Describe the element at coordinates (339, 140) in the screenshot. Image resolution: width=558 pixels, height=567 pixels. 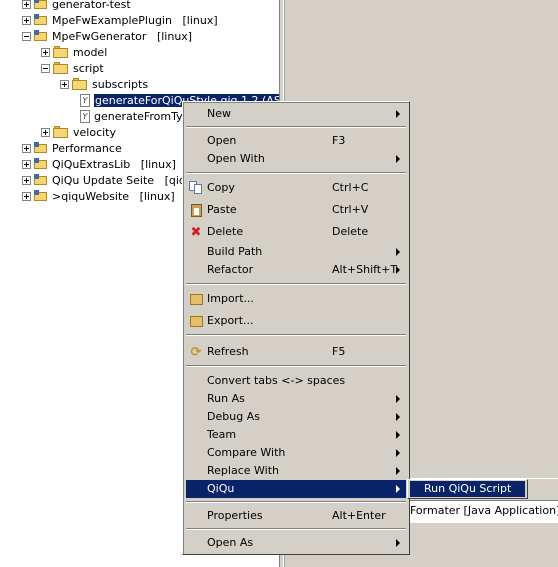
I see `menu-item-shortcut: F3` at that location.